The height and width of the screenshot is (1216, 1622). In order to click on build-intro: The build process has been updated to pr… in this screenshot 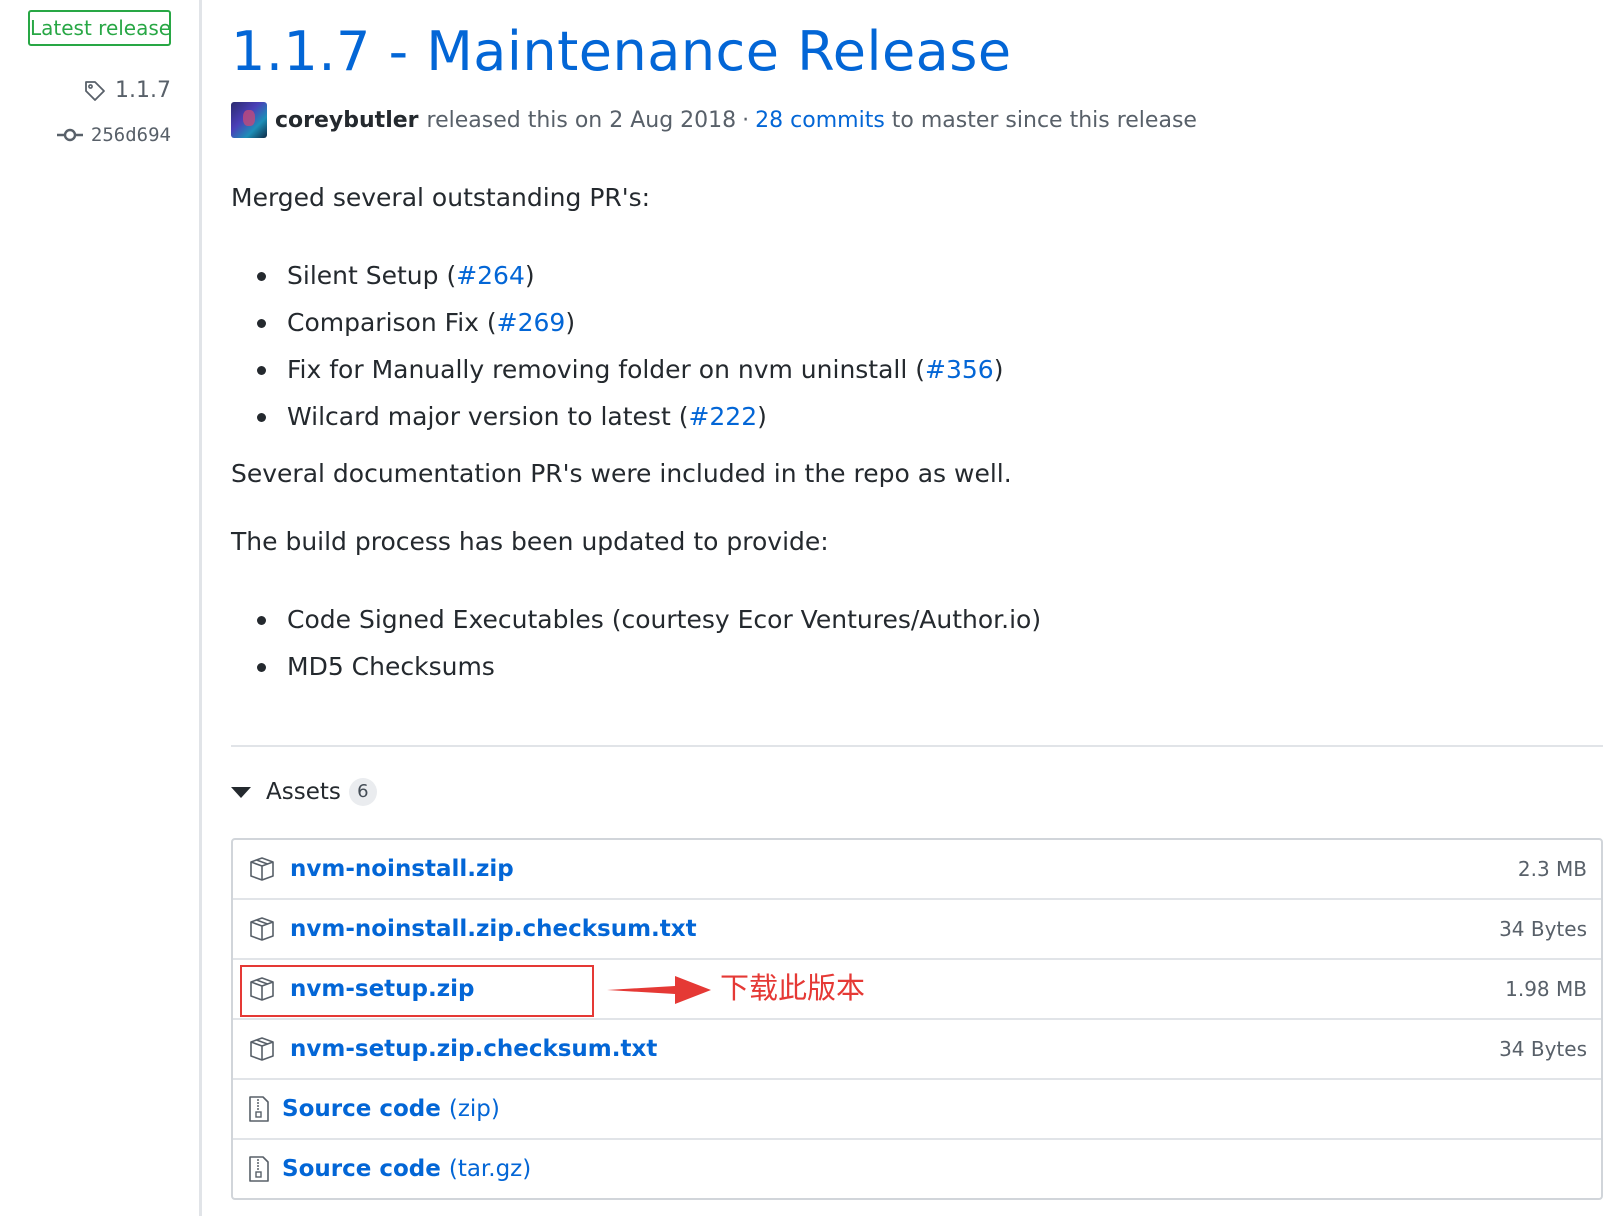, I will do `click(530, 541)`.